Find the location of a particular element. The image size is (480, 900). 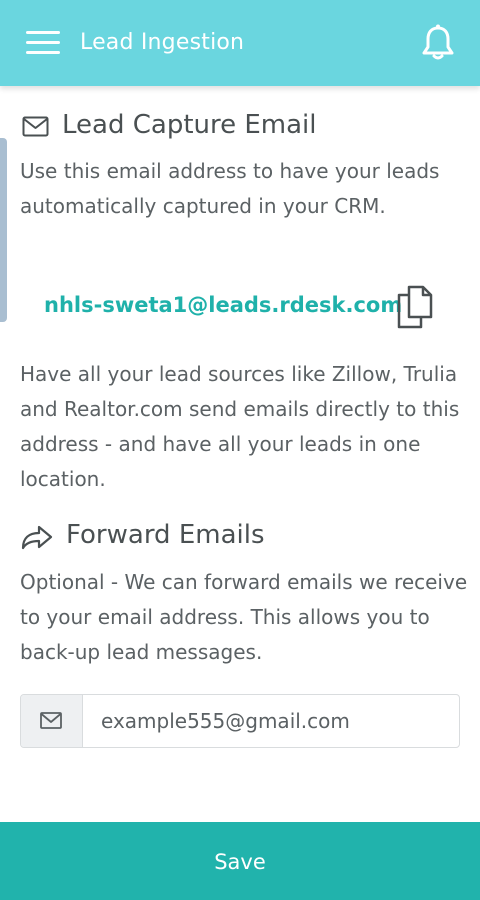

forward-emails-title: Forward Emails is located at coordinates (165, 535).